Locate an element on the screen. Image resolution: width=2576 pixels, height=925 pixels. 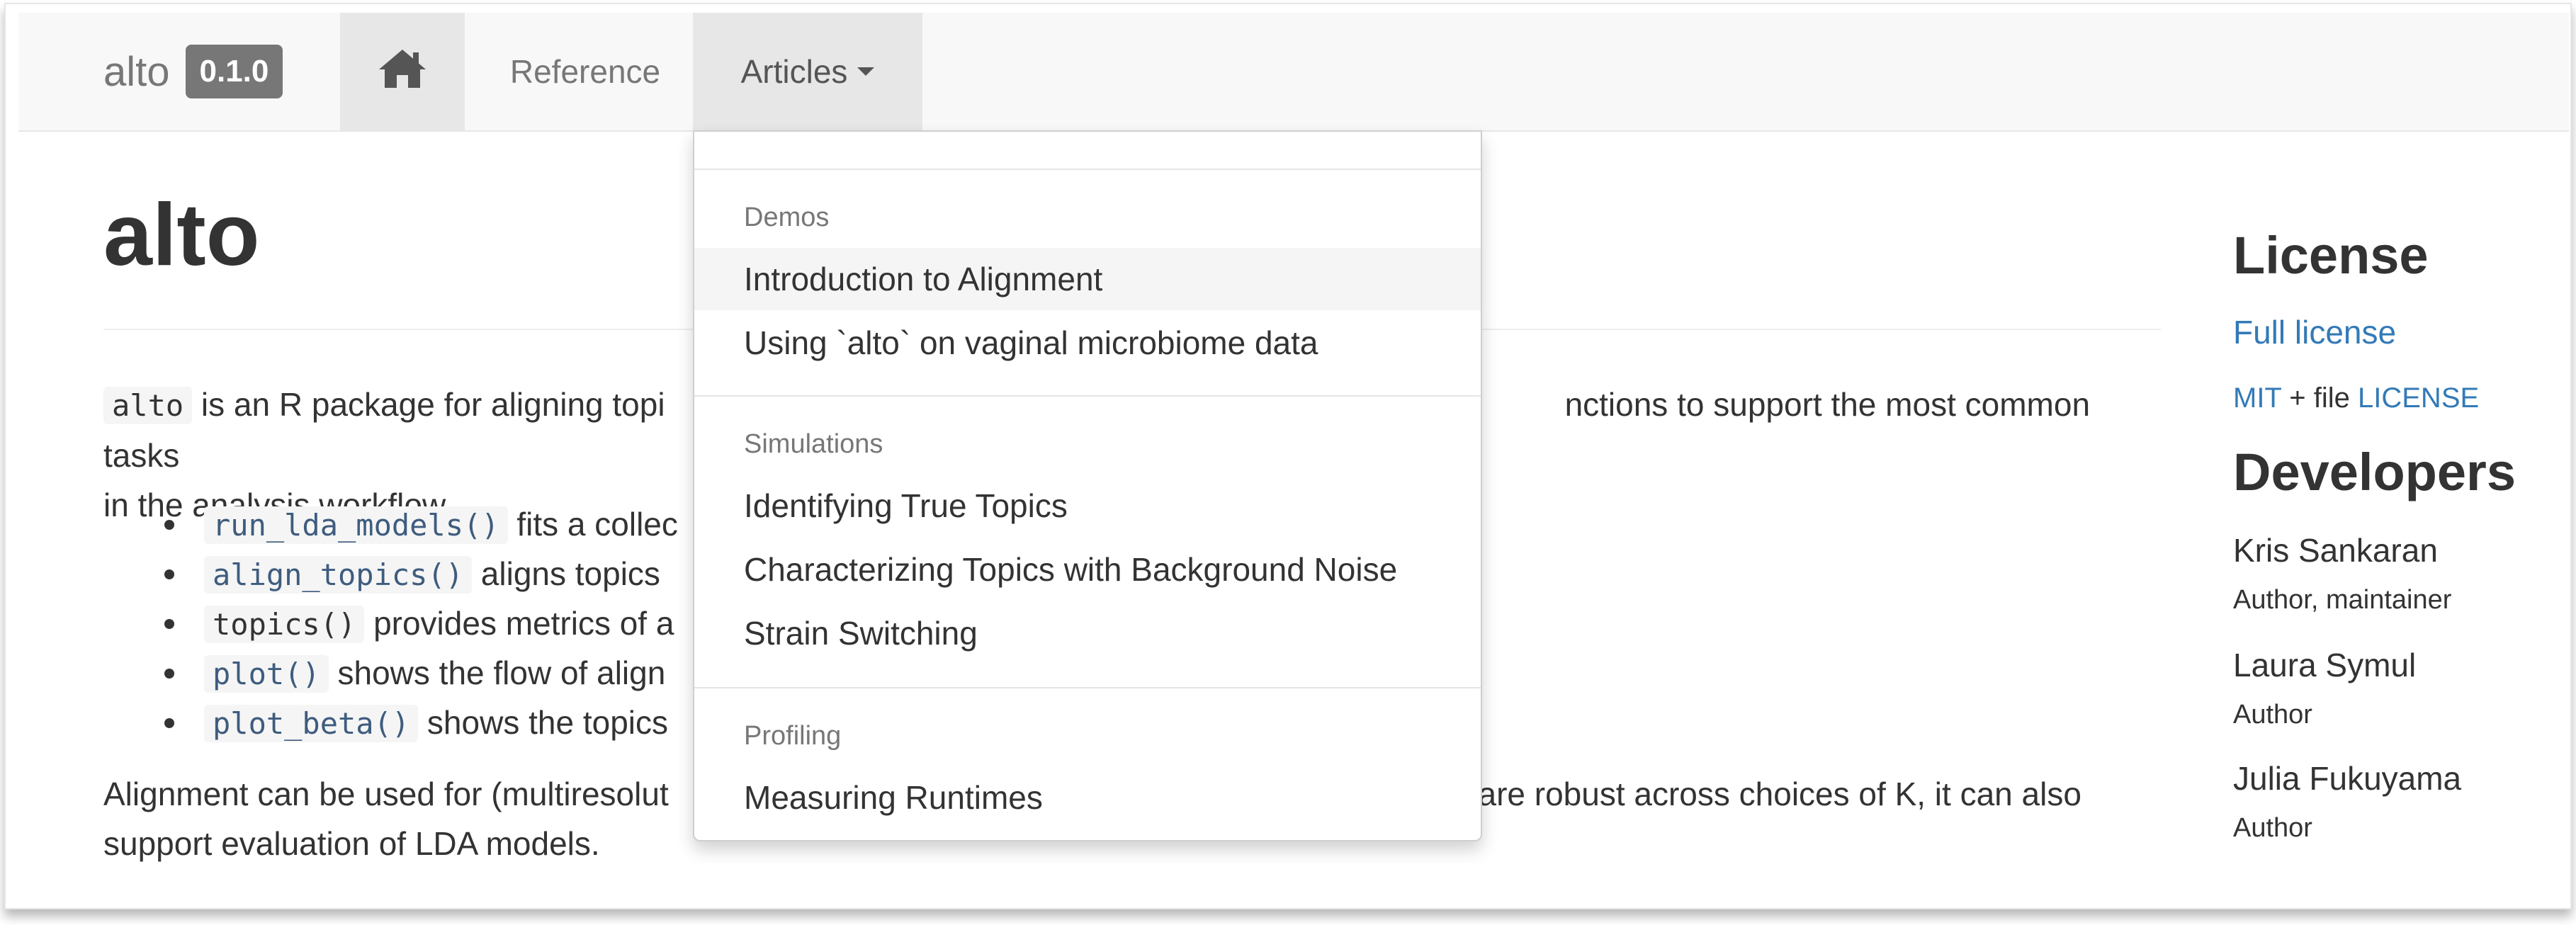
func-code: align_topics() is located at coordinates (338, 575).